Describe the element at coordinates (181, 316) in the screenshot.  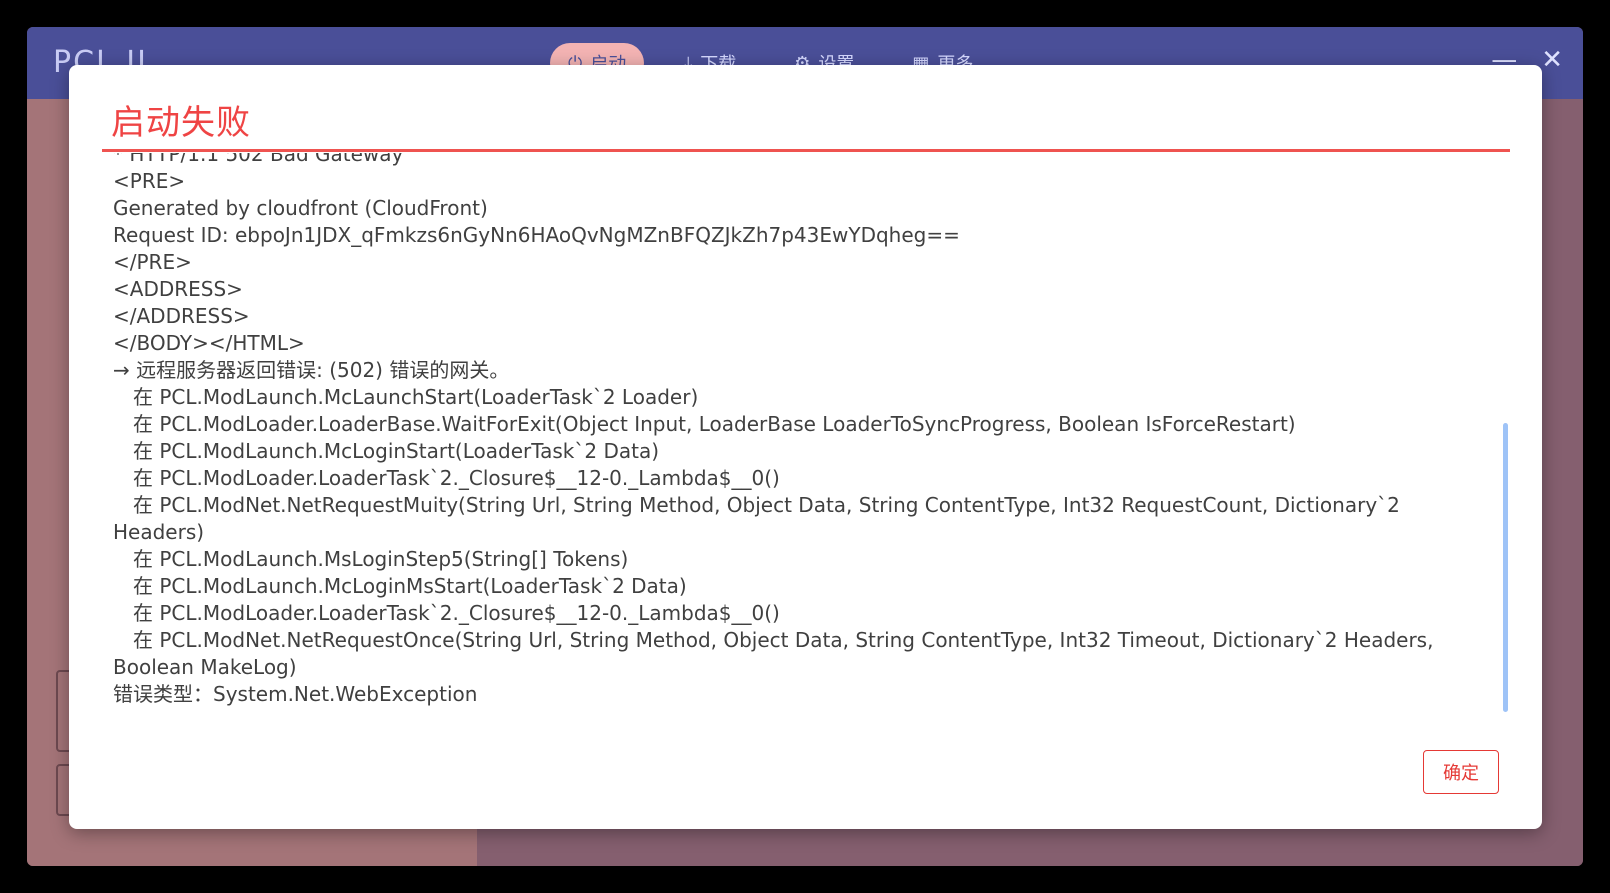
I see `log-line: </ADDRESS>` at that location.